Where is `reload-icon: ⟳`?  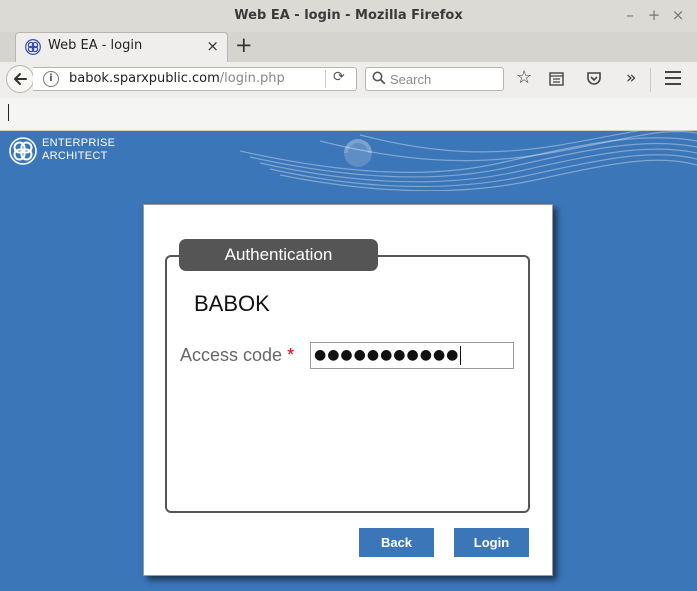
reload-icon: ⟳ is located at coordinates (339, 77).